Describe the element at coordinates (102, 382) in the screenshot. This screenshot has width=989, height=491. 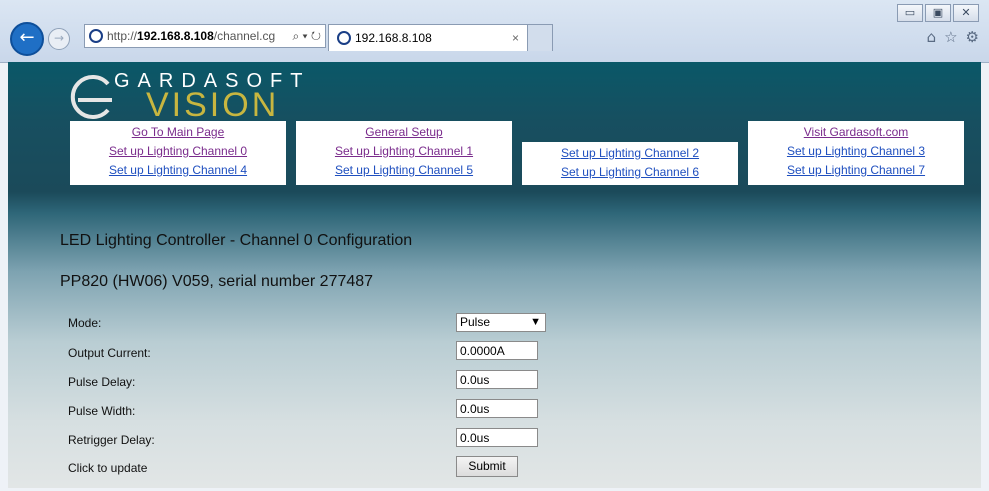
I see `pulse-delay-label: Pulse Delay:` at that location.